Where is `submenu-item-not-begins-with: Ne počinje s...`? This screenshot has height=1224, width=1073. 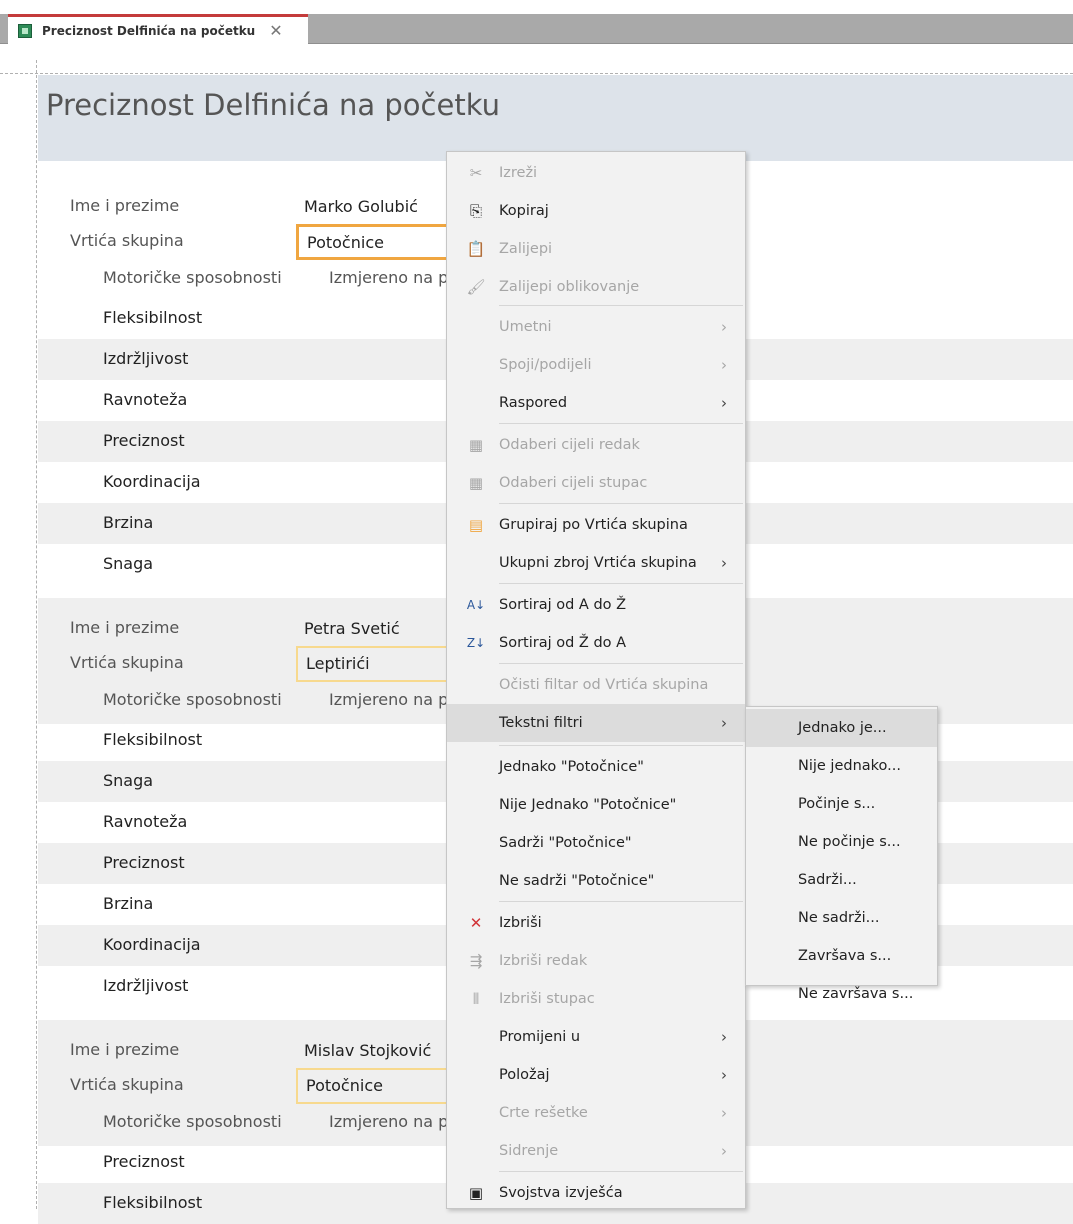 submenu-item-not-begins-with: Ne počinje s... is located at coordinates (841, 842).